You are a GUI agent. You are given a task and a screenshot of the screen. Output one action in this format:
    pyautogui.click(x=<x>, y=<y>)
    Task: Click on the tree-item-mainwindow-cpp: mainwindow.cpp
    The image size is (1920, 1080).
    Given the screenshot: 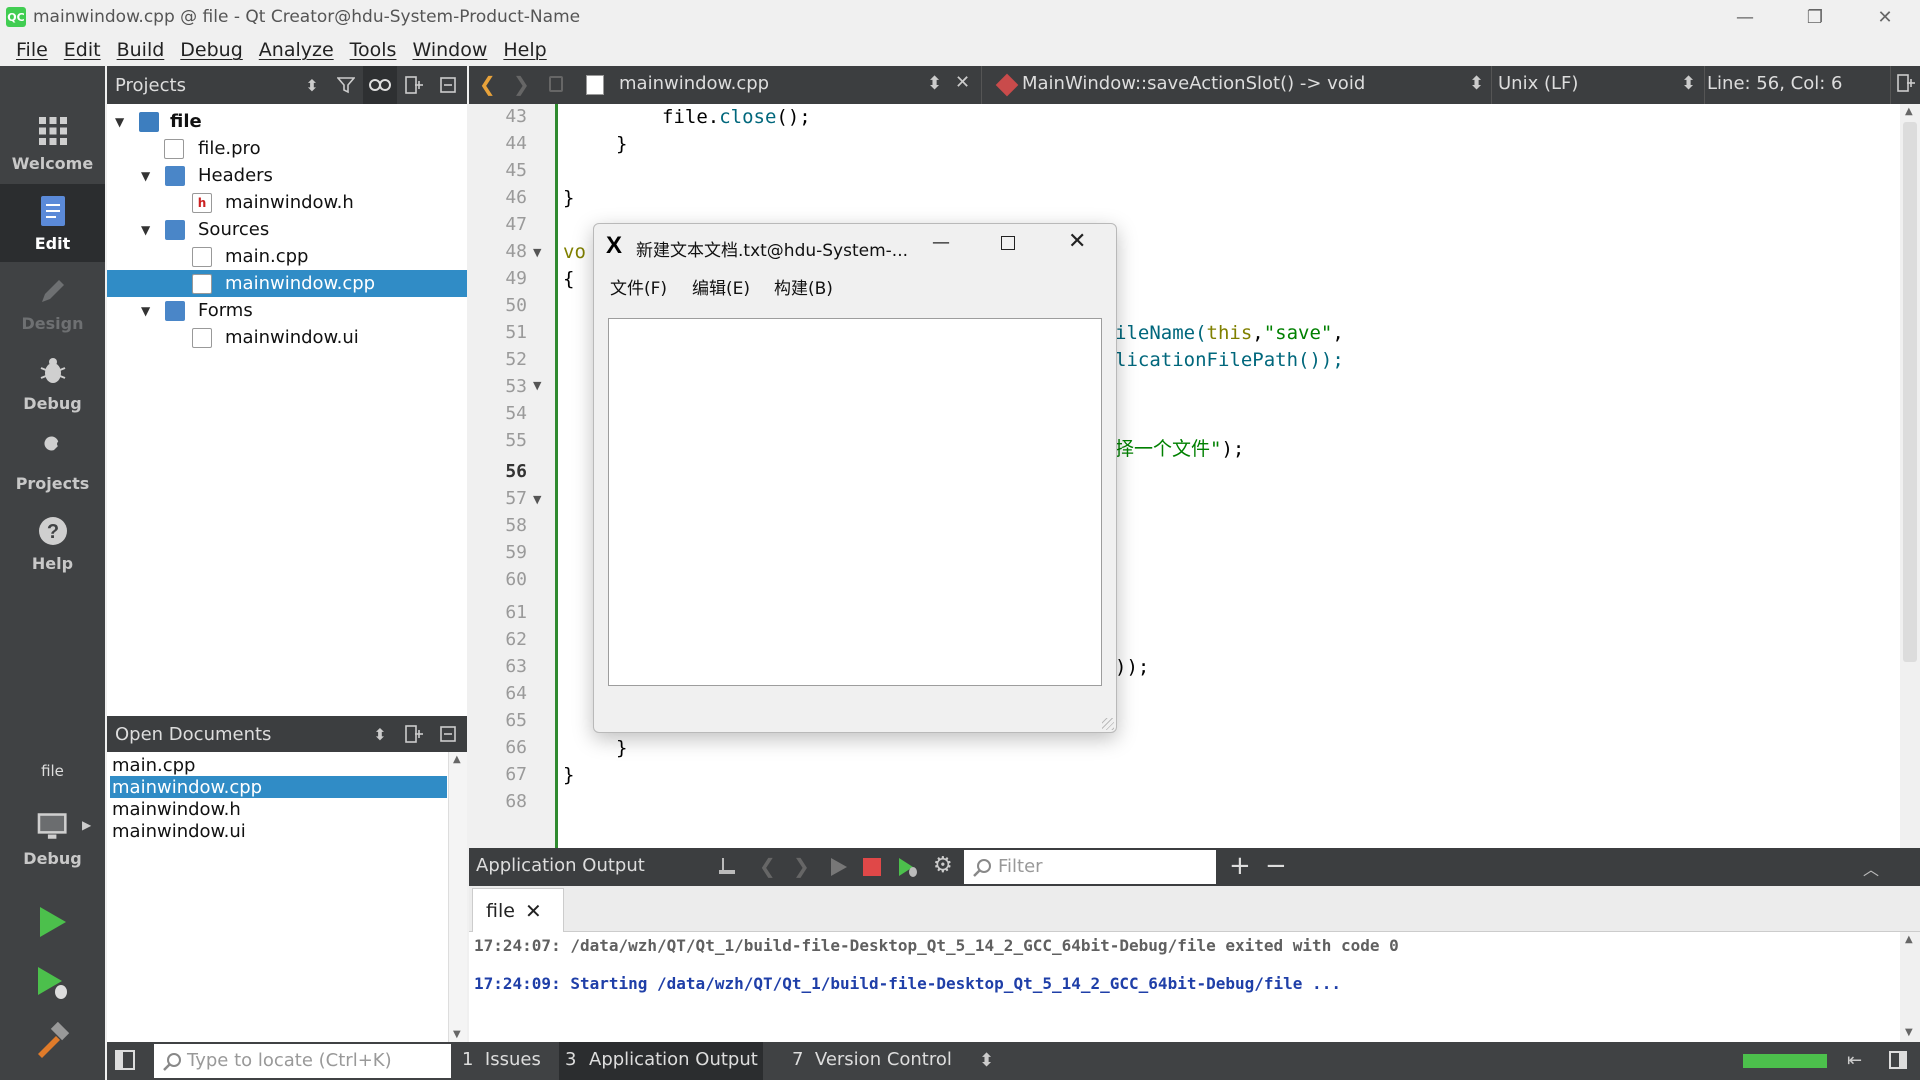 What is the action you would take?
    pyautogui.click(x=287, y=283)
    